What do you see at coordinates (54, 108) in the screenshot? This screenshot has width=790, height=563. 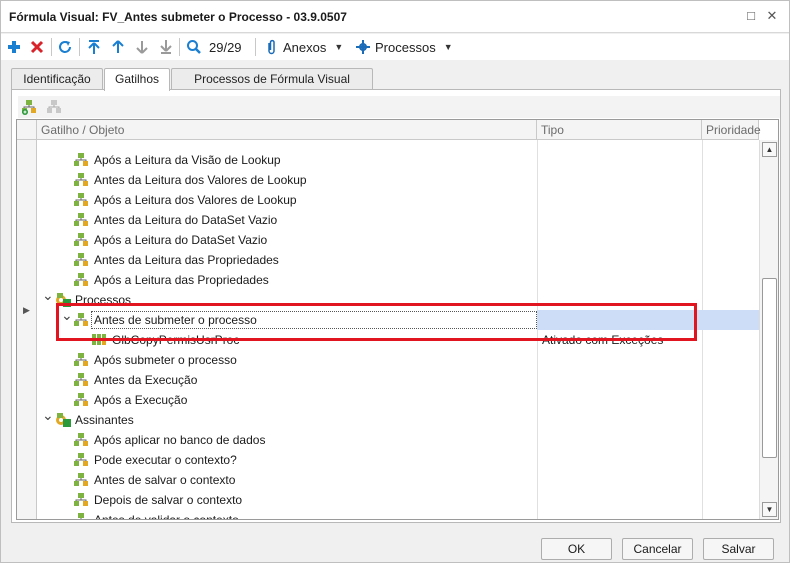 I see `remove-trigger-icon` at bounding box center [54, 108].